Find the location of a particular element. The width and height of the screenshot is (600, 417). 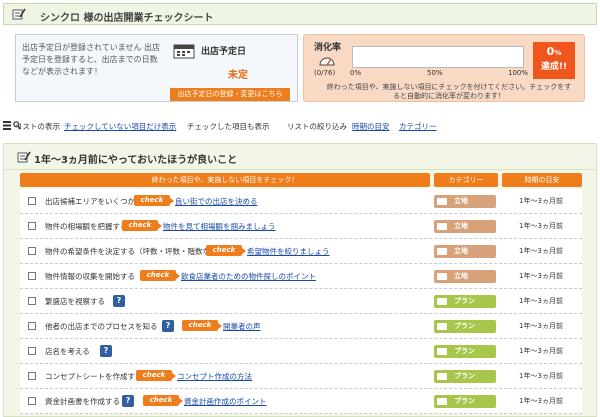

narrow-label: リストの絞り込み is located at coordinates (317, 126).